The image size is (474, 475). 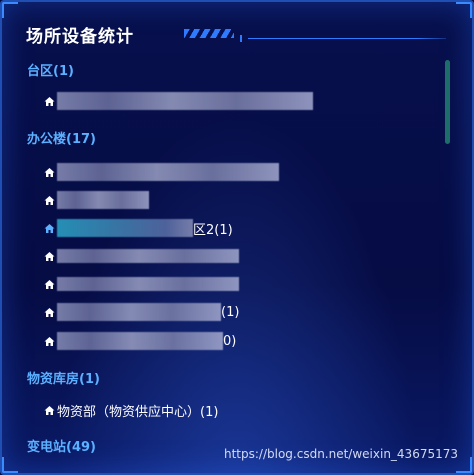 What do you see at coordinates (50, 69) in the screenshot?
I see `tree-group-taiqu: 台区(1)` at bounding box center [50, 69].